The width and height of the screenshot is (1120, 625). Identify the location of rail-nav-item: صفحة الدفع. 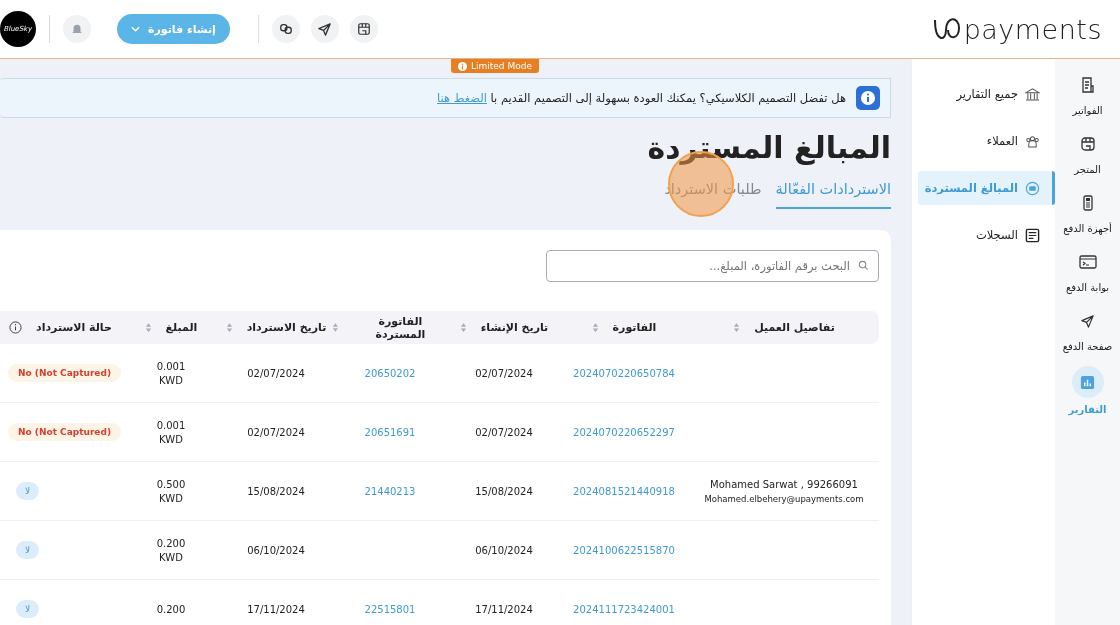
(1087, 329).